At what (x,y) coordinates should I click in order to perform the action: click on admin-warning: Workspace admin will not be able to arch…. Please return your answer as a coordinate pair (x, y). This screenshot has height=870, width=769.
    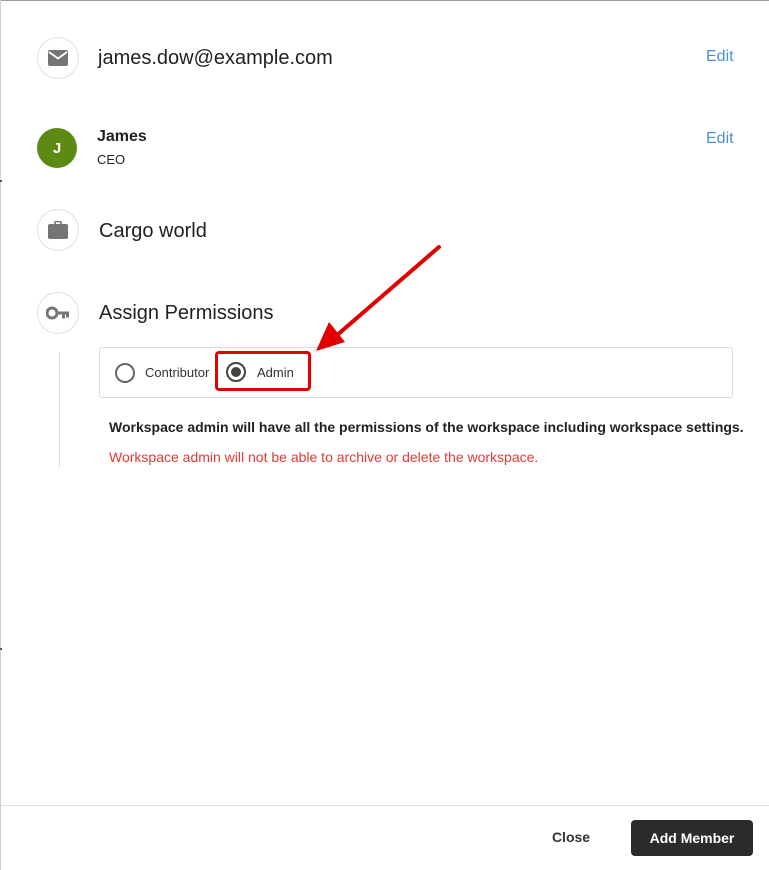
    Looking at the image, I should click on (324, 457).